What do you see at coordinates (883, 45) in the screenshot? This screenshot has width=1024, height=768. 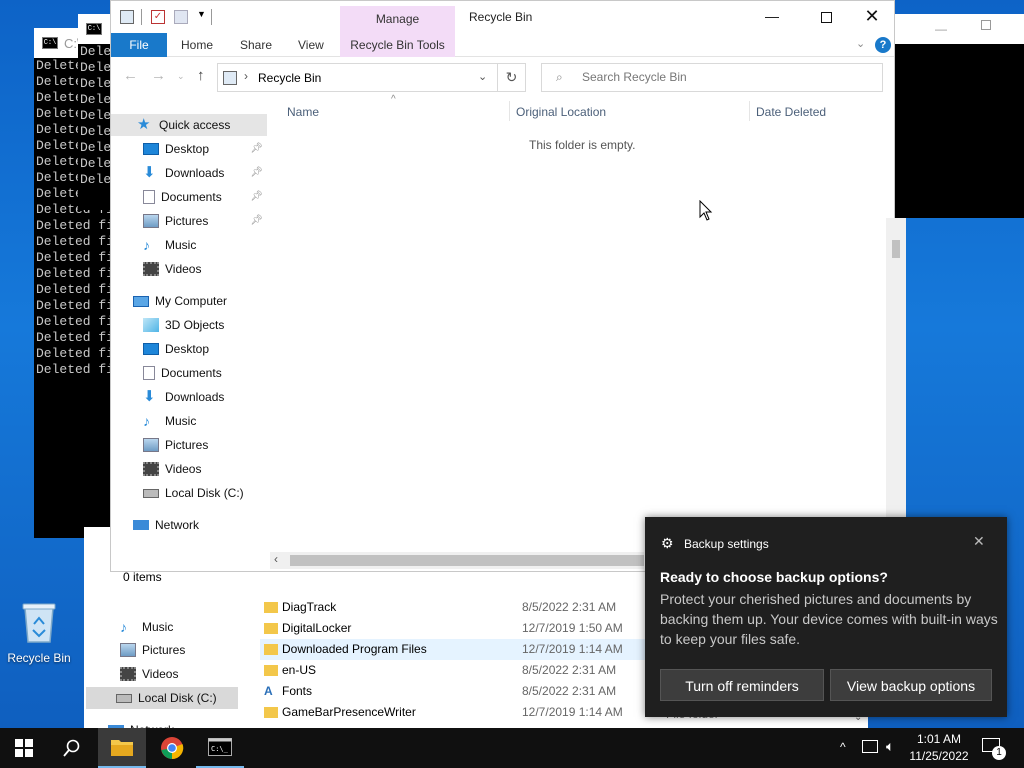 I see `help-icon: ?` at bounding box center [883, 45].